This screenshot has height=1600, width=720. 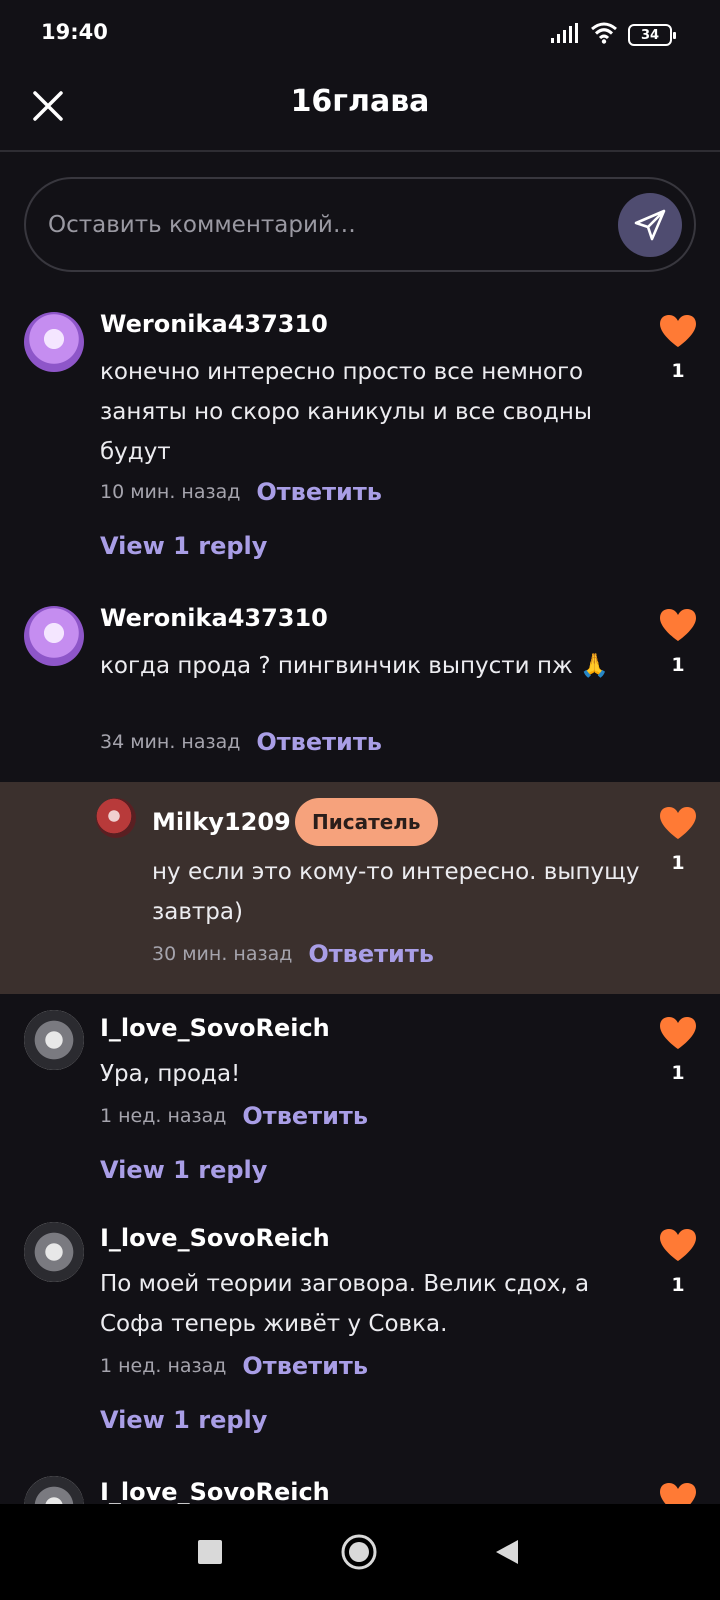 What do you see at coordinates (604, 35) in the screenshot?
I see `wifi-icon` at bounding box center [604, 35].